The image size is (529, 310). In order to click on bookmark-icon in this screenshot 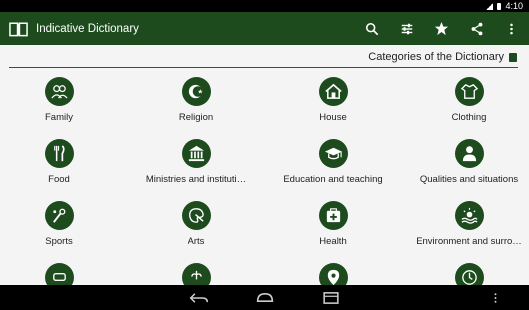, I will do `click(513, 57)`.